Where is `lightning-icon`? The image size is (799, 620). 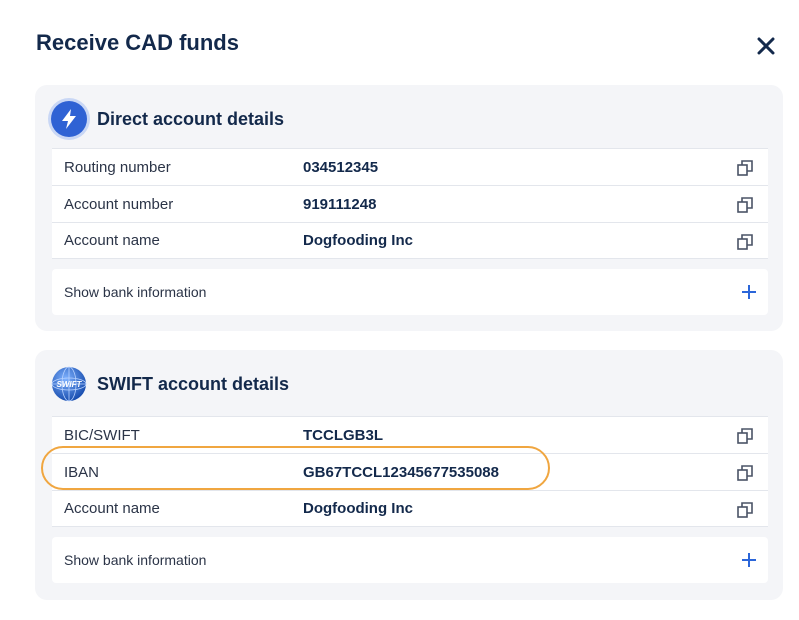 lightning-icon is located at coordinates (69, 119).